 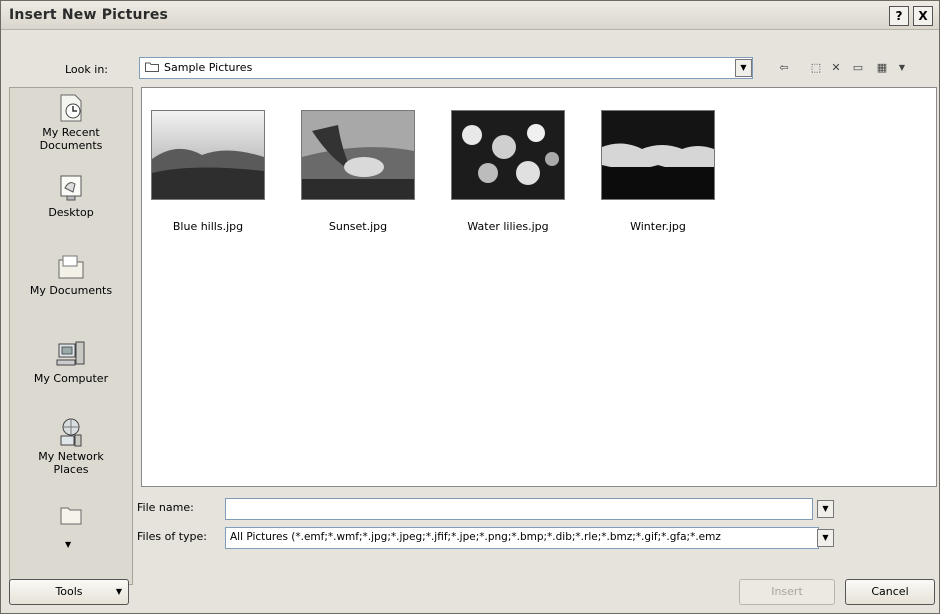 I want to click on file-item-winter: Winter.jpg, so click(x=658, y=170).